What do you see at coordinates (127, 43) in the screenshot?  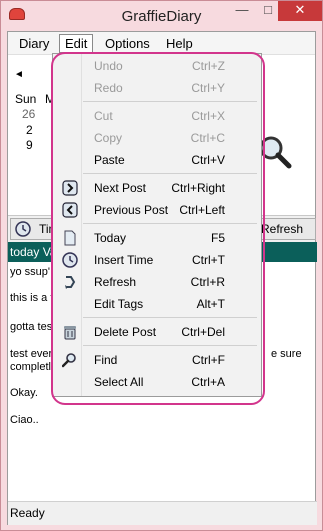 I see `menu-options: Options` at bounding box center [127, 43].